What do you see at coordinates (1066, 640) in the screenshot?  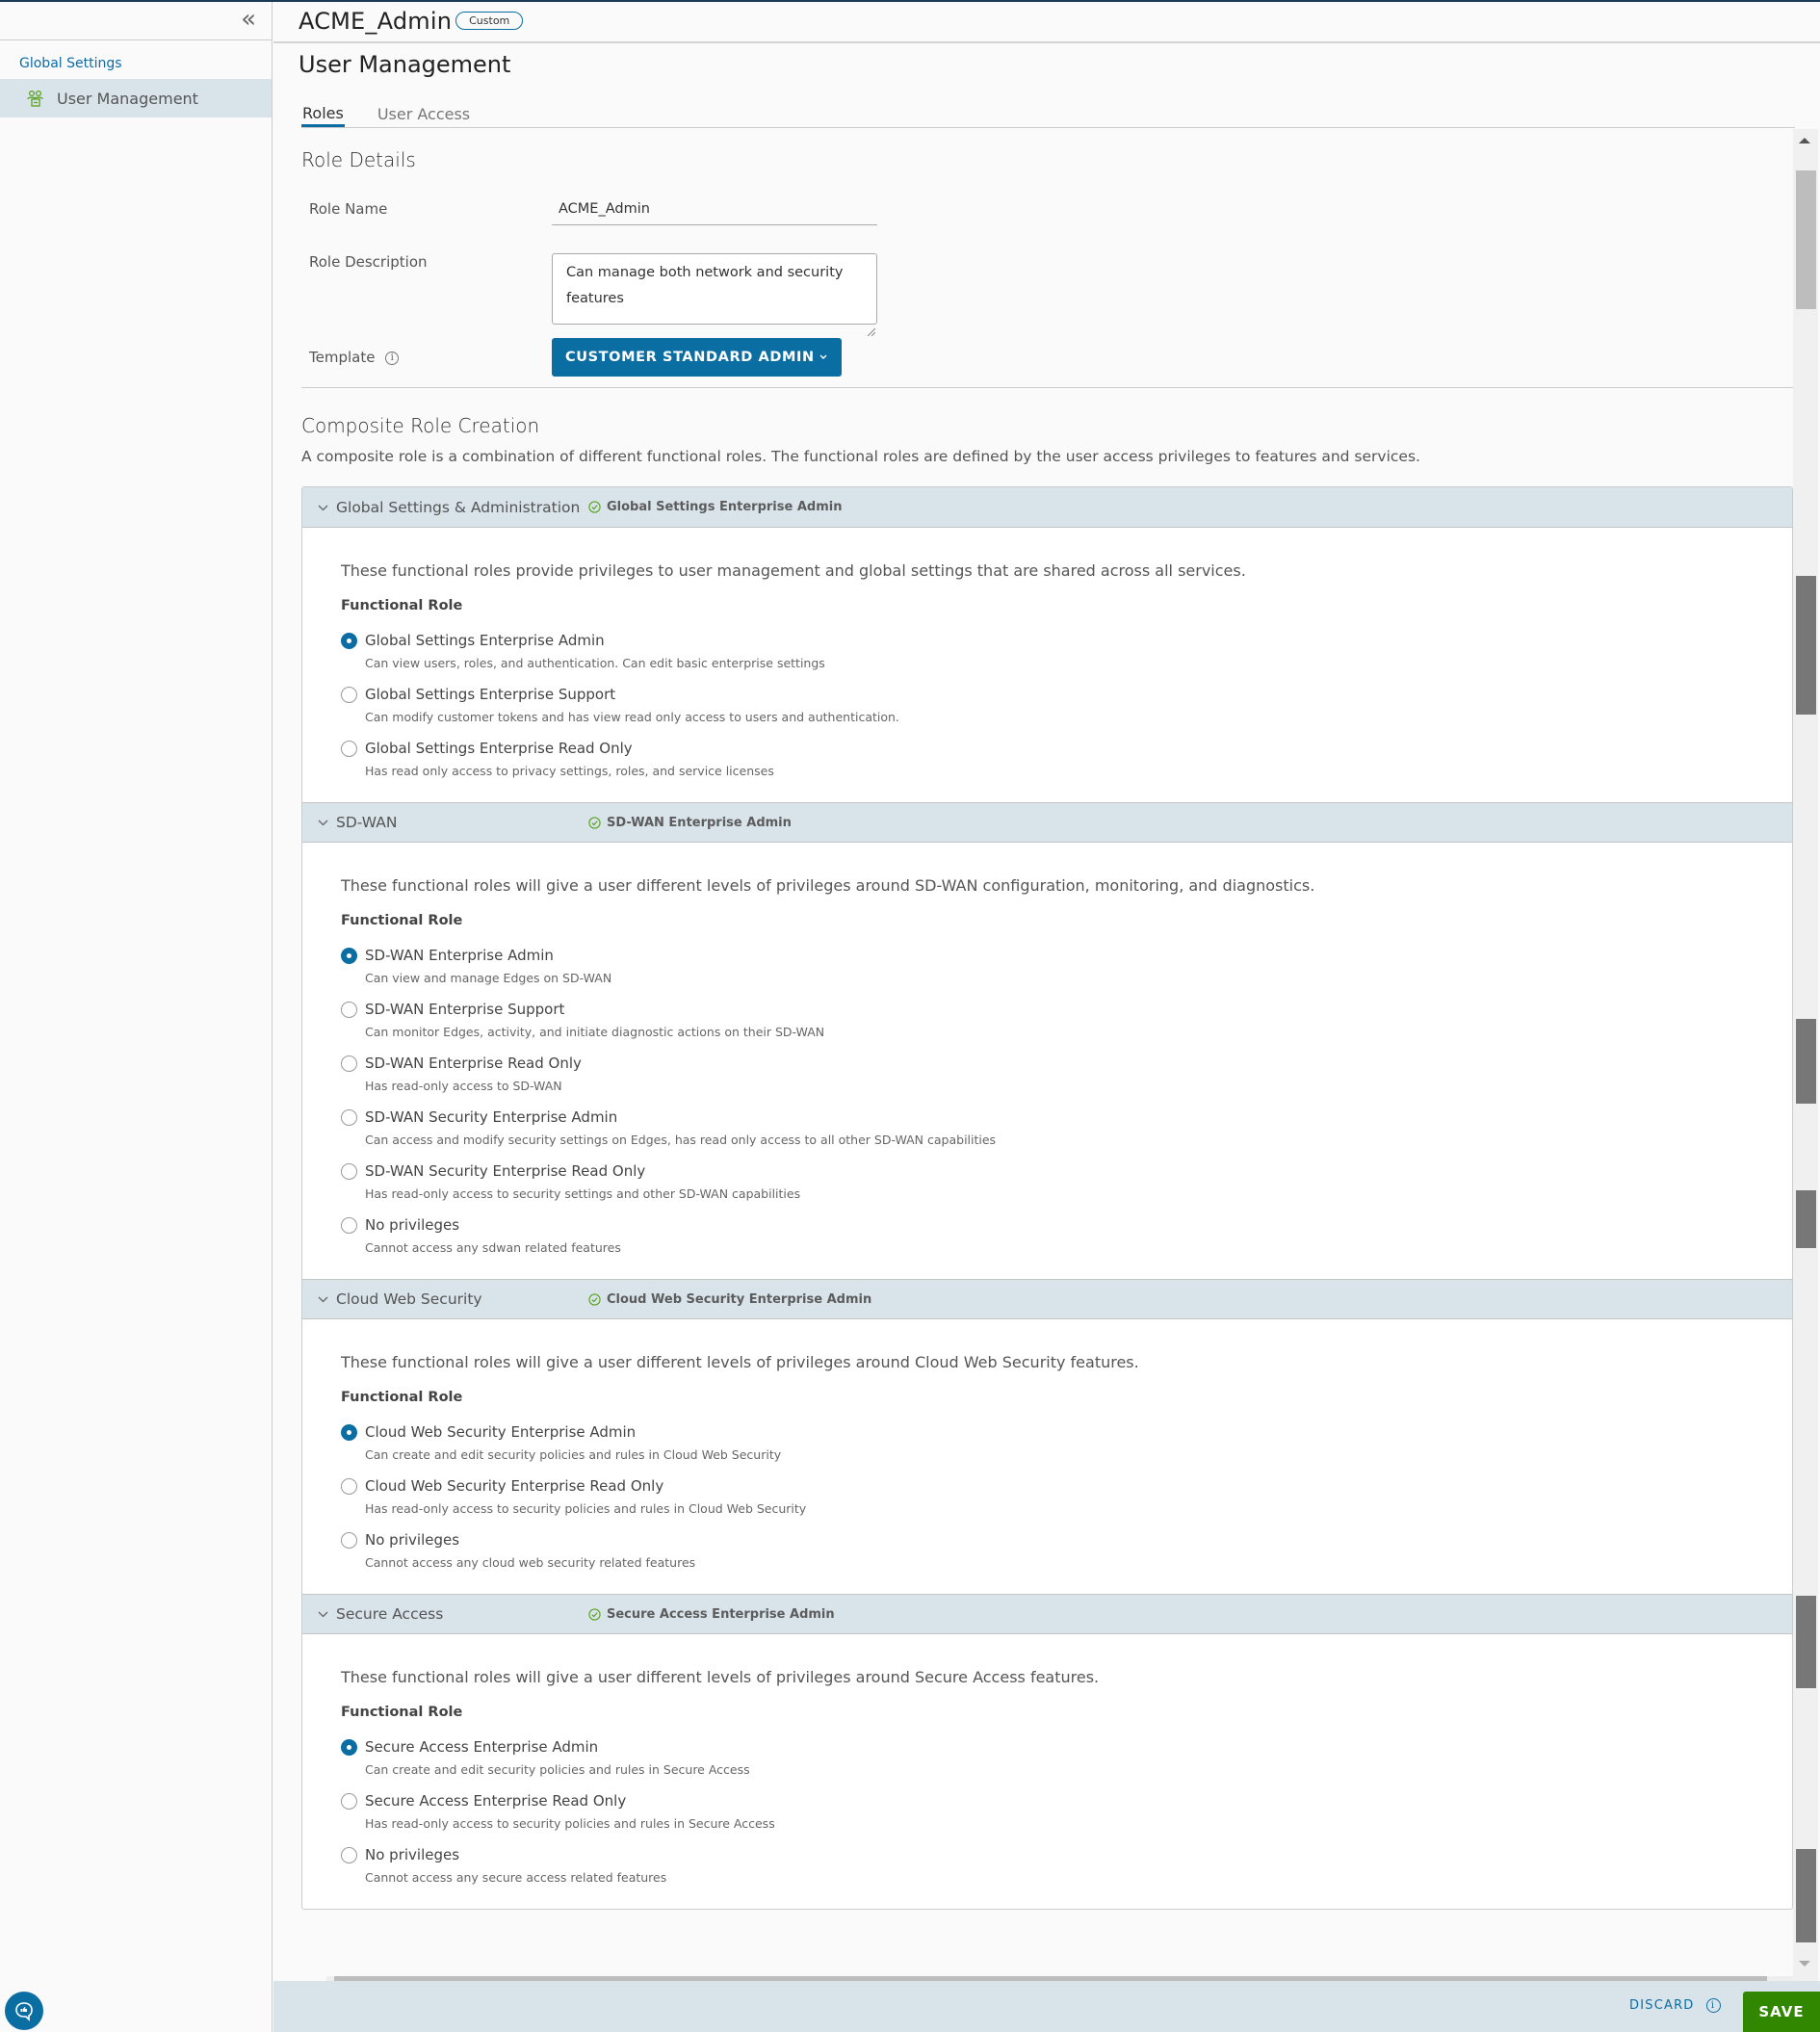 I see `role-radio-row: Global Settings Enterprise Admin` at bounding box center [1066, 640].